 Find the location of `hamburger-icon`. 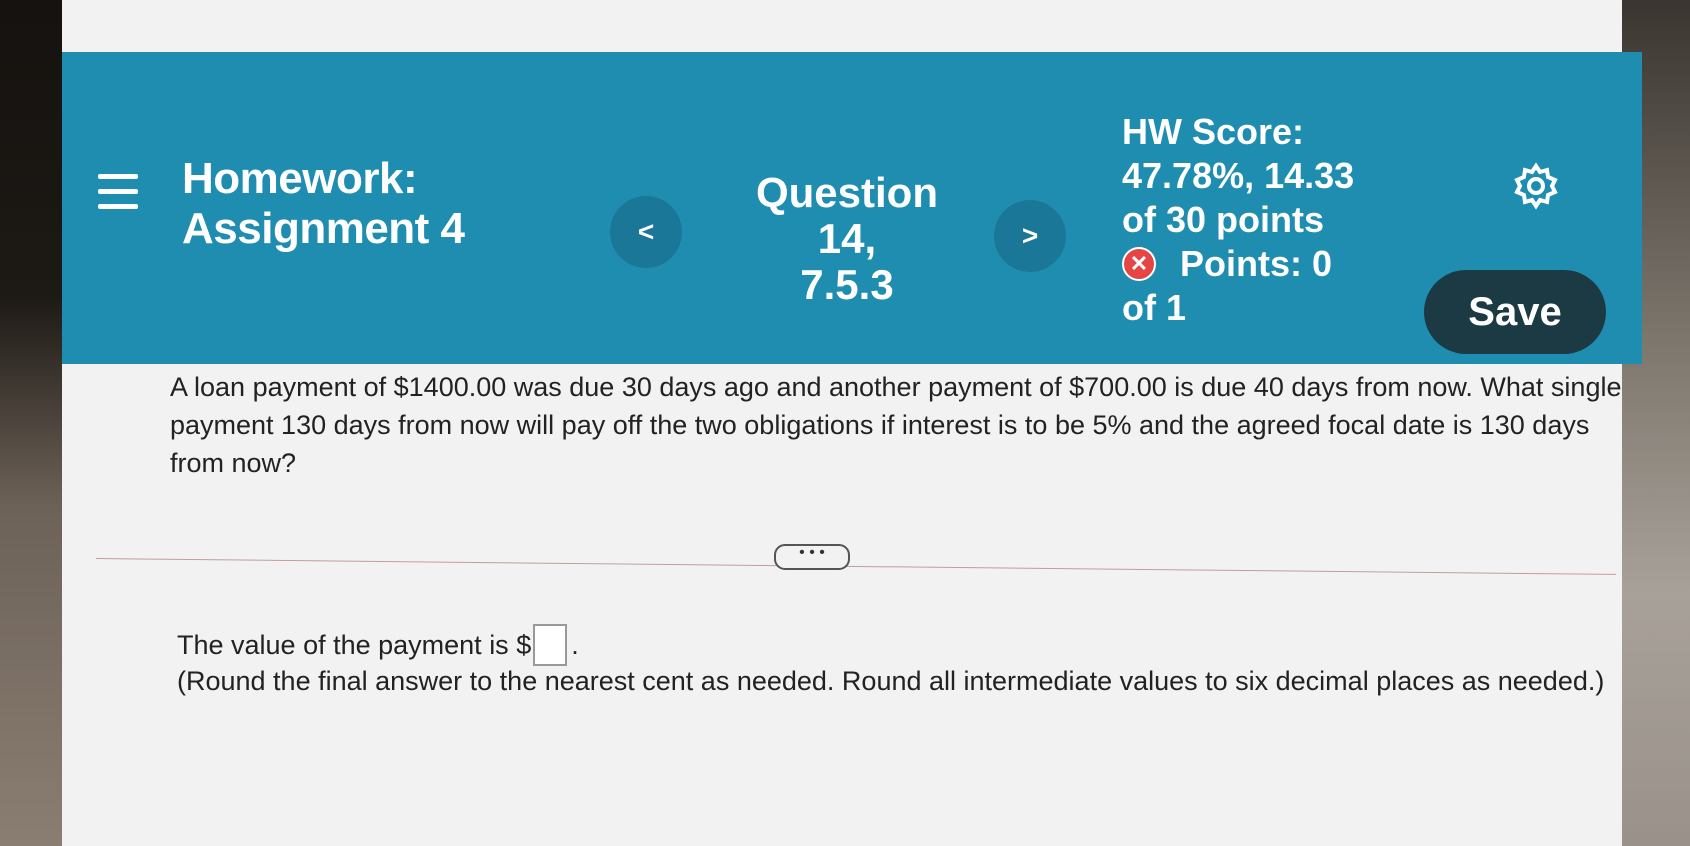

hamburger-icon is located at coordinates (118, 199).